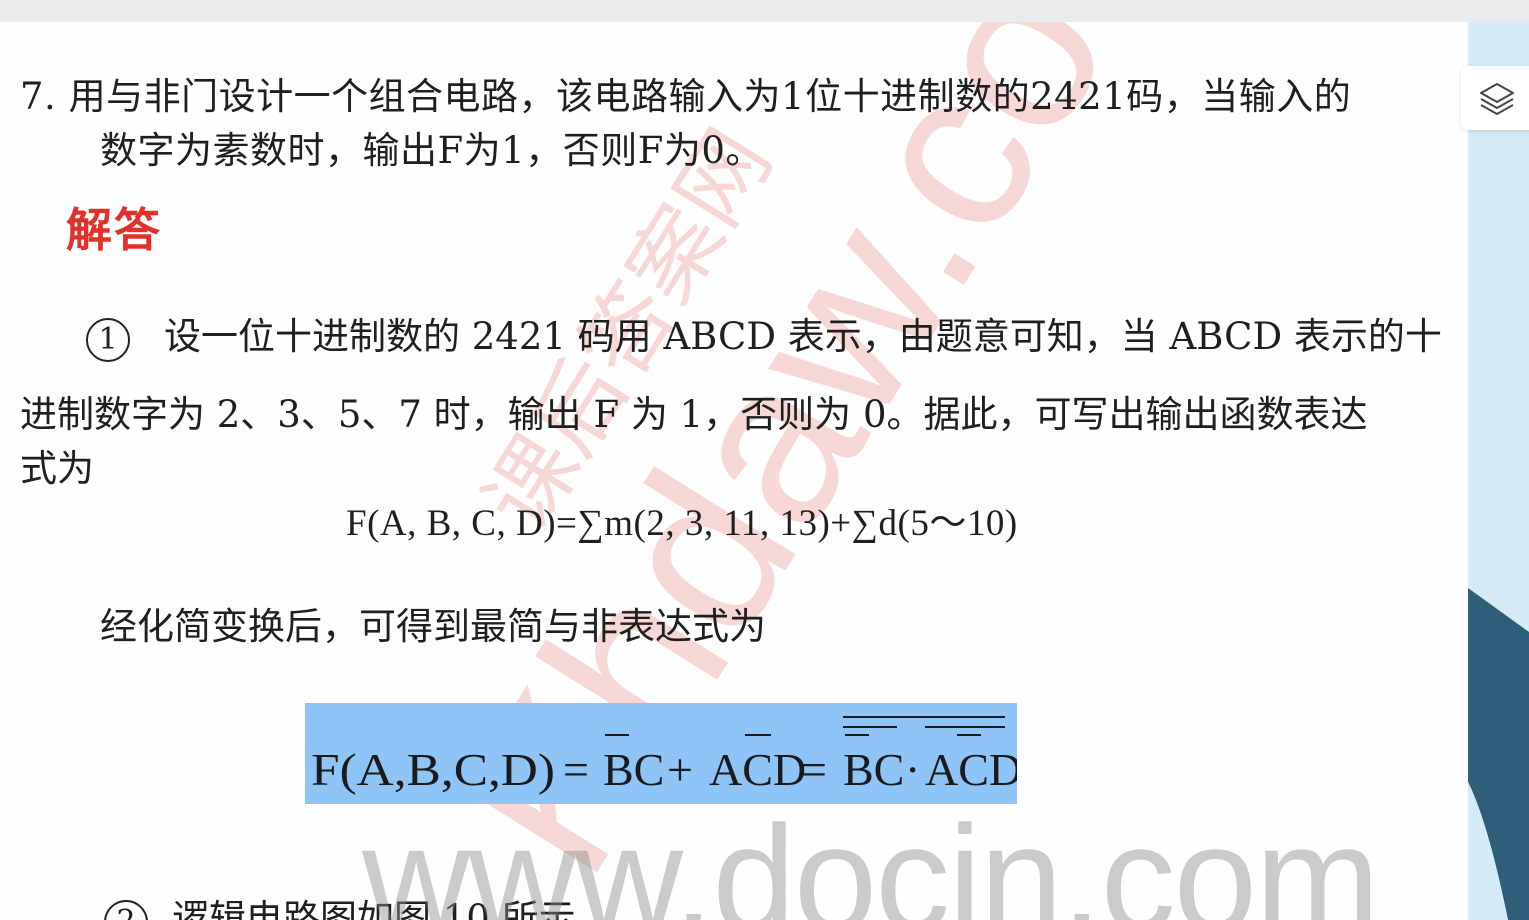 This screenshot has width=1529, height=920. What do you see at coordinates (971, 769) in the screenshot?
I see `eq2-term-acd-2: ACD` at bounding box center [971, 769].